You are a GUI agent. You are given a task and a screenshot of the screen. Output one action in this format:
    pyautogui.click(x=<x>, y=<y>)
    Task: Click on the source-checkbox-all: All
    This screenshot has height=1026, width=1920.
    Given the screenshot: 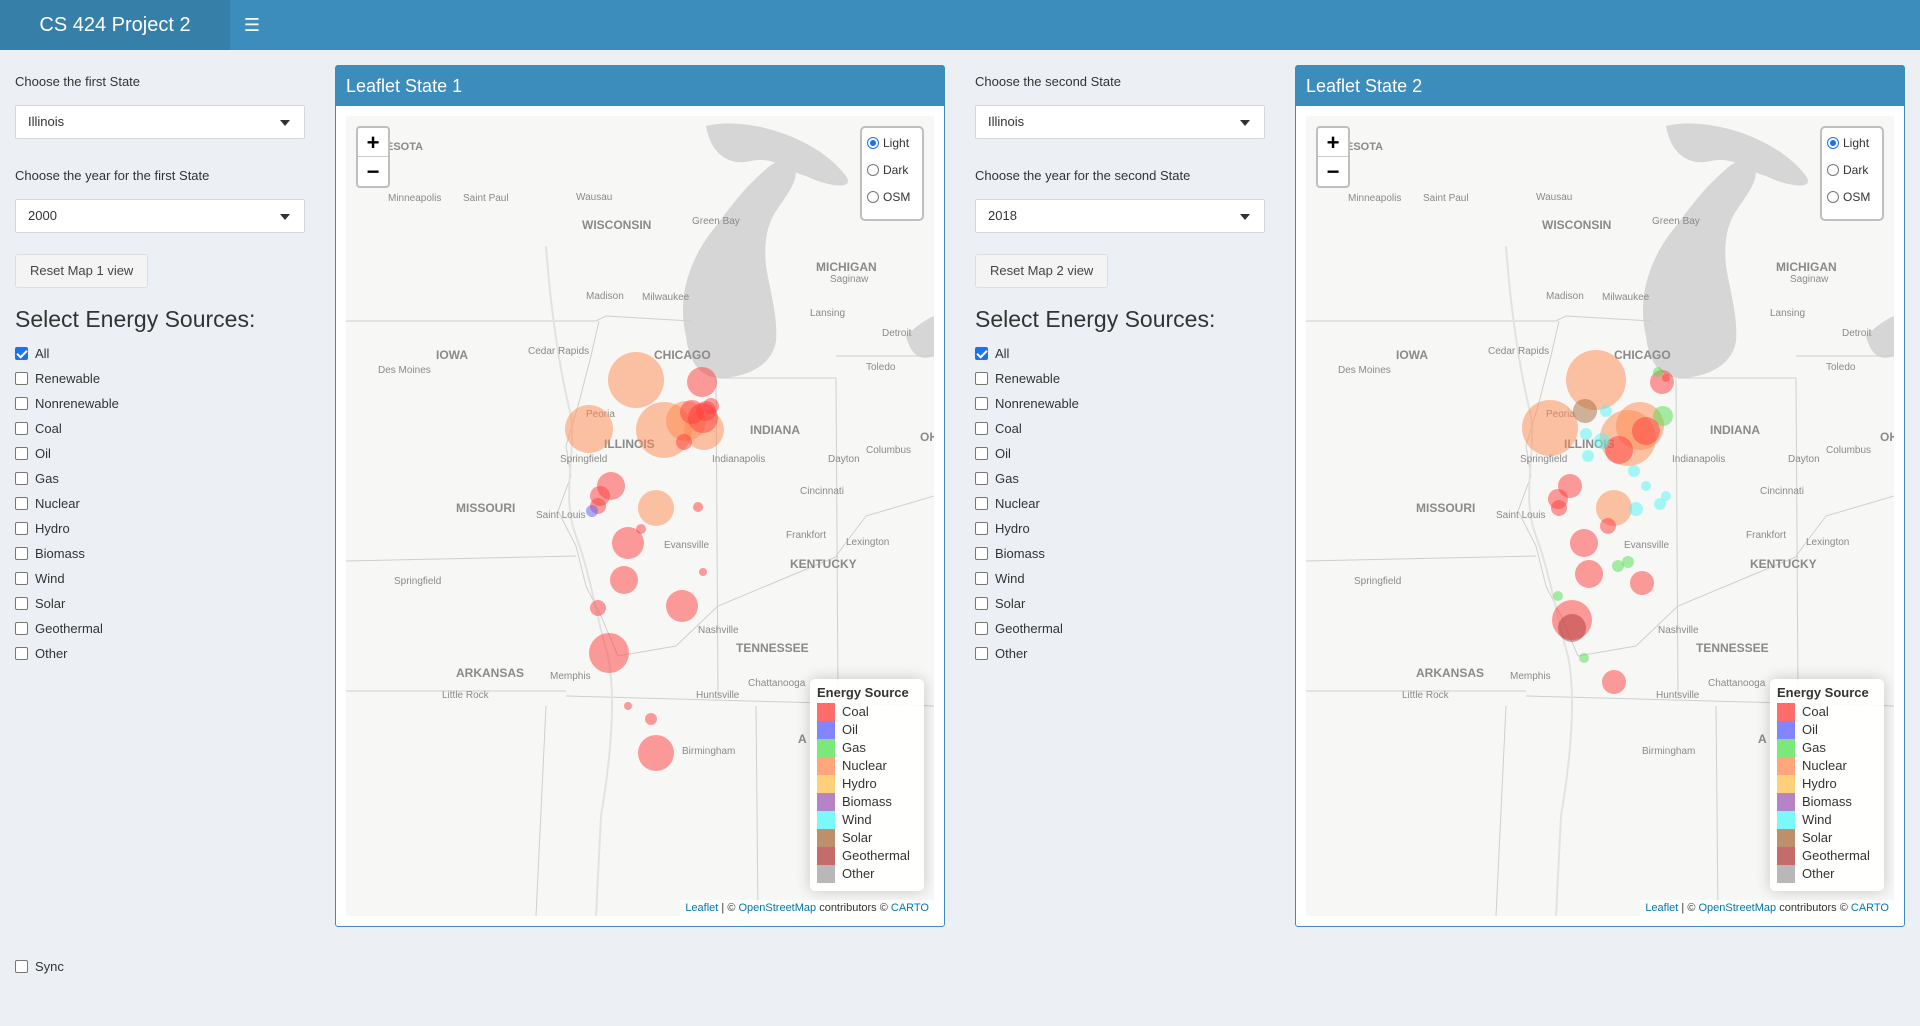 What is the action you would take?
    pyautogui.click(x=992, y=355)
    